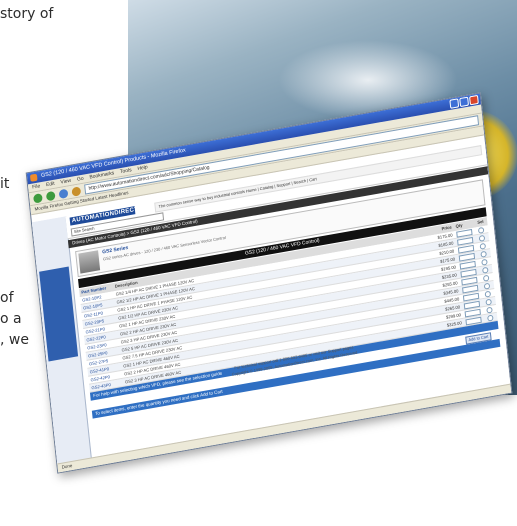  What do you see at coordinates (89, 262) in the screenshot?
I see `product-image` at bounding box center [89, 262].